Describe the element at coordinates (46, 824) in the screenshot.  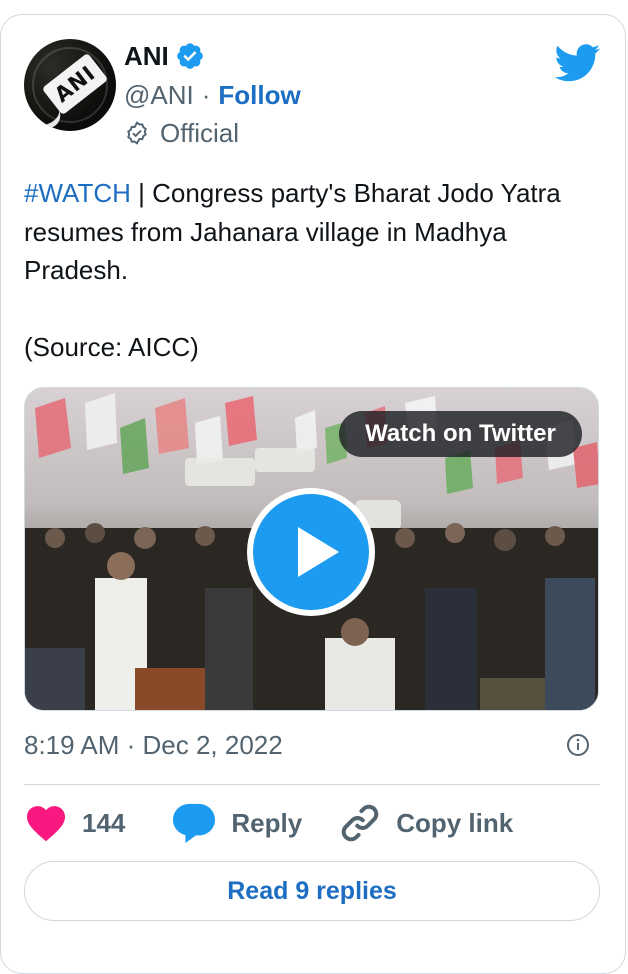
I see `heart-icon` at that location.